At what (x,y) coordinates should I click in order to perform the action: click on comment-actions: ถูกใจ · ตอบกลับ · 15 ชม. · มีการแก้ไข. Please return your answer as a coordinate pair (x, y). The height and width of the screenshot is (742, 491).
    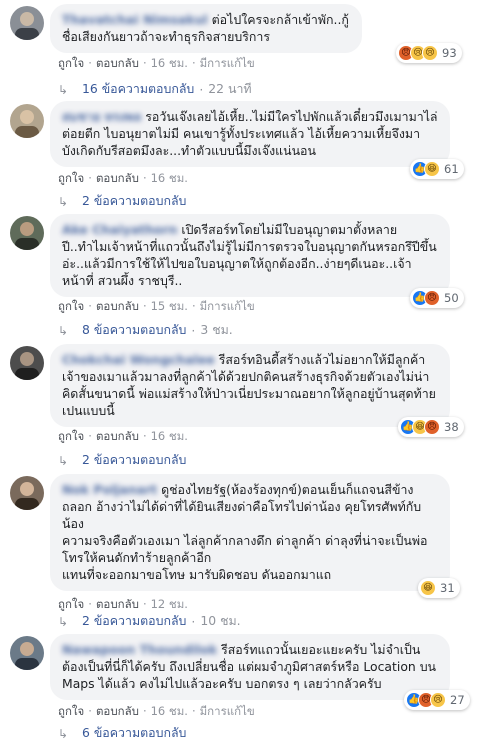
    Looking at the image, I should click on (156, 306).